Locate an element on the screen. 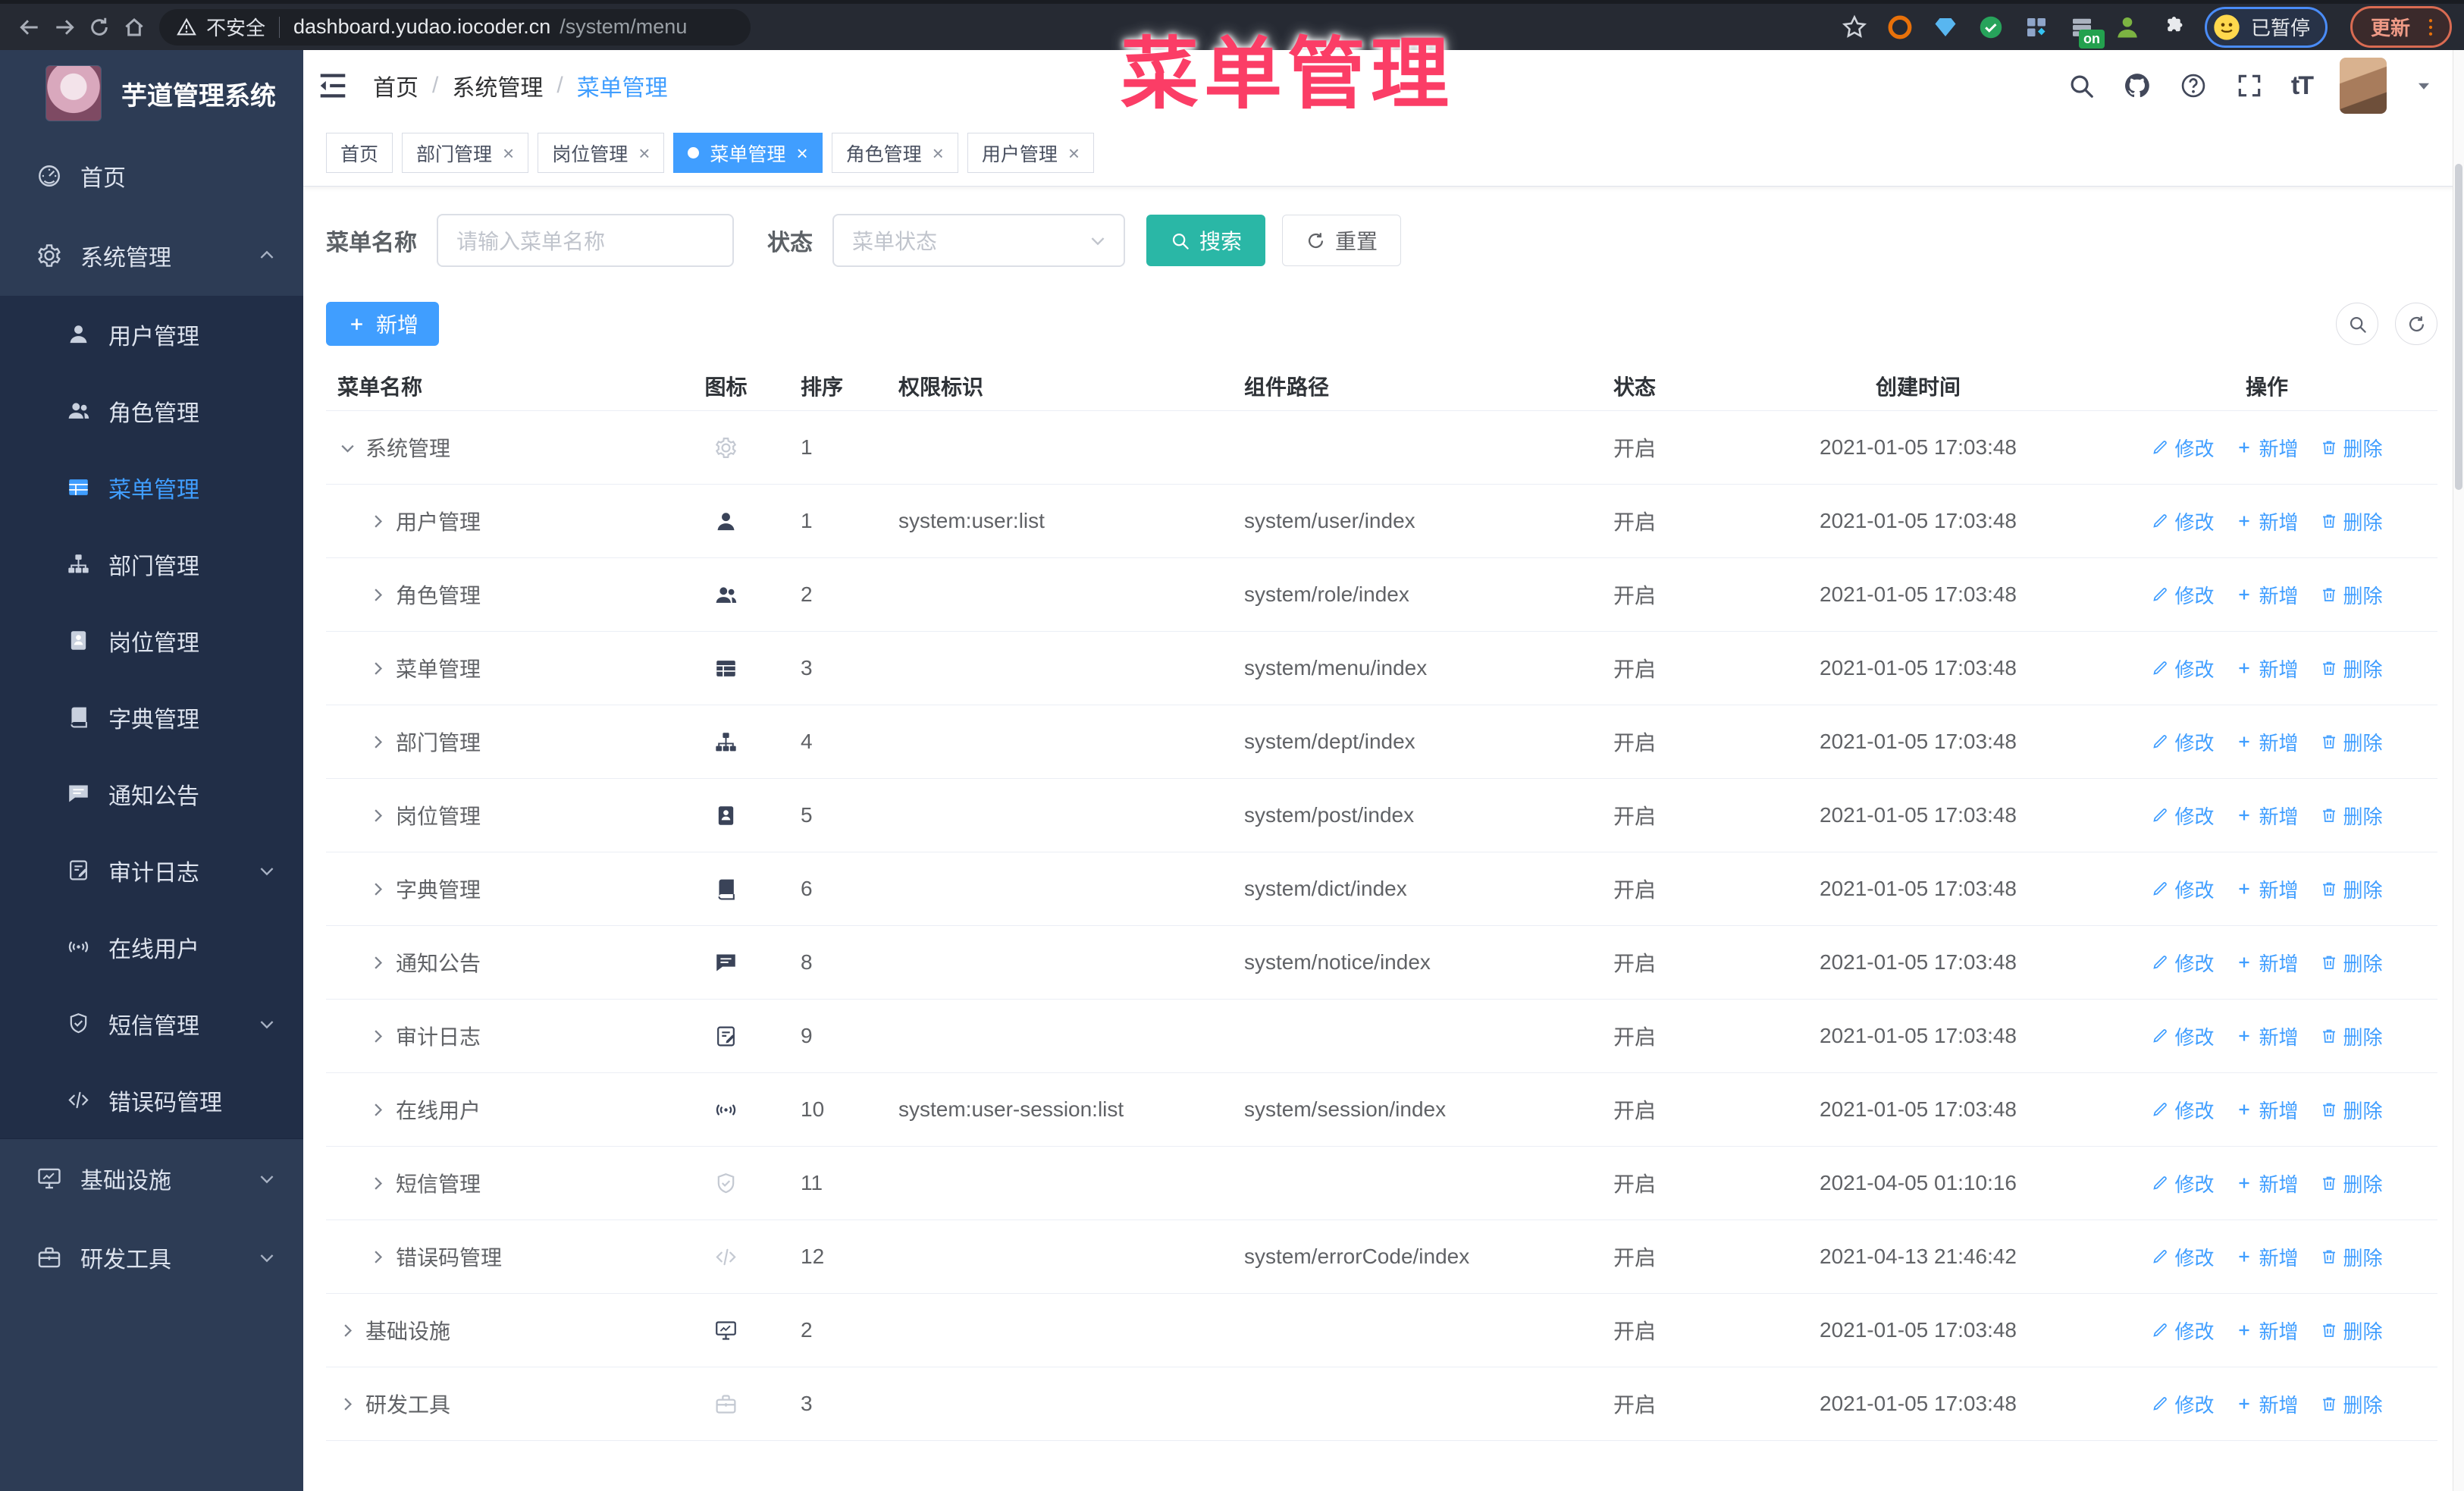 This screenshot has width=2464, height=1491. bookmark-star-icon is located at coordinates (1855, 27).